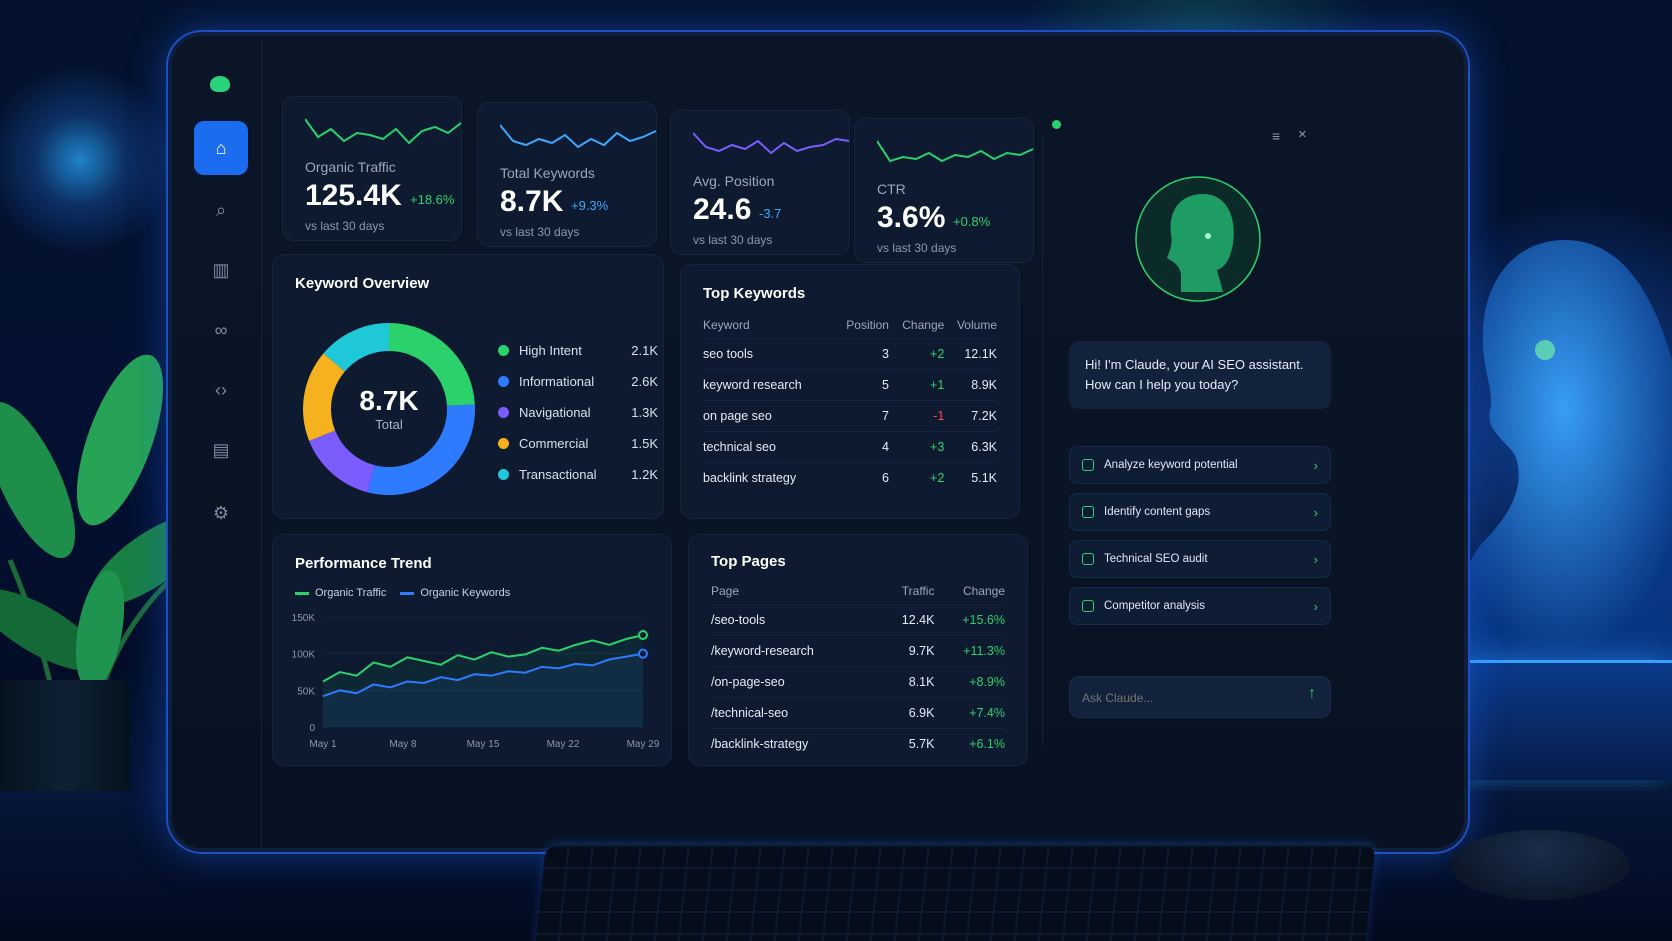 This screenshot has height=941, width=1672. I want to click on stat-value: 8.7K, so click(532, 201).